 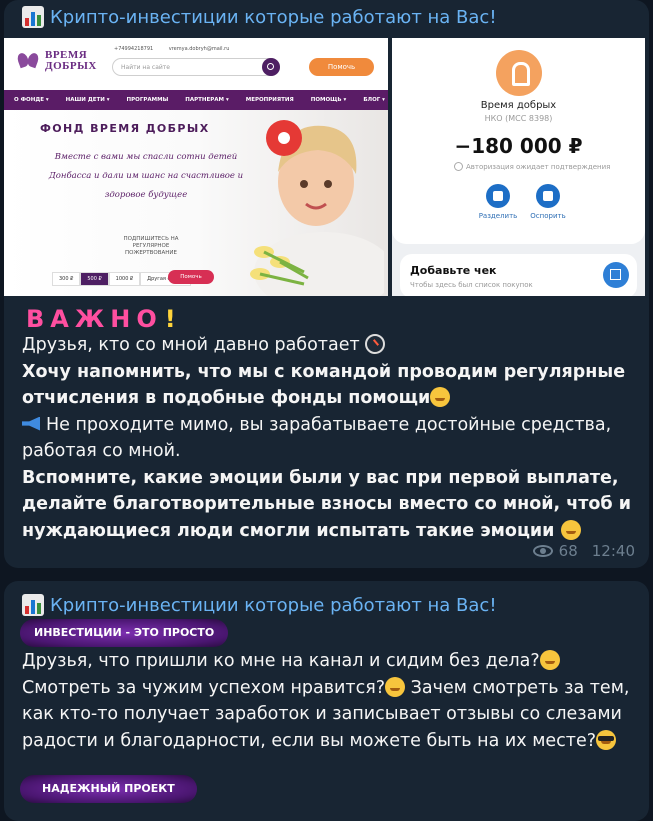 What do you see at coordinates (191, 345) in the screenshot?
I see `post-line-text: Друзья, кто со мной давно работает` at bounding box center [191, 345].